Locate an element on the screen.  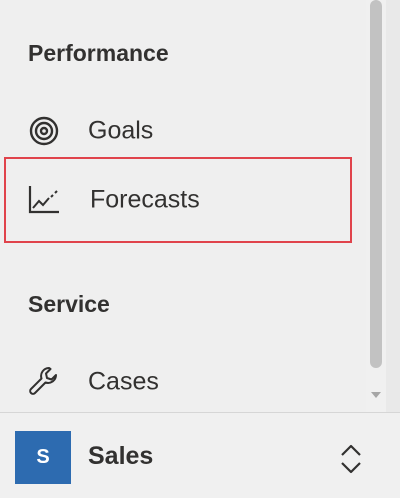
nav-item-cases: Cases is located at coordinates (183, 382).